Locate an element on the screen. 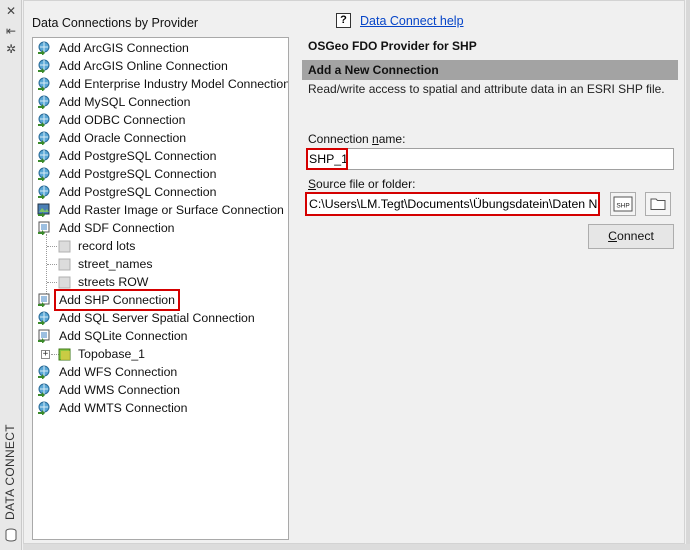  tree-item-label: Add Raster Image or Surface Connection is located at coordinates (171, 210).